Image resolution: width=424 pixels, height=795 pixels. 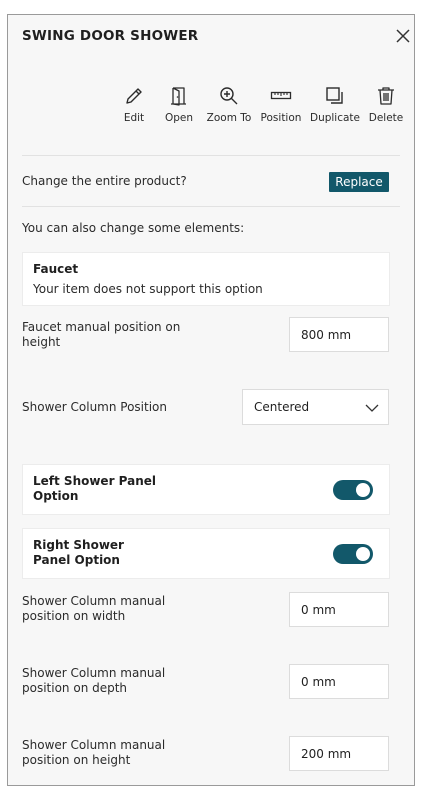 I want to click on faucet-height-label: Faucet manual position on height, so click(x=101, y=334).